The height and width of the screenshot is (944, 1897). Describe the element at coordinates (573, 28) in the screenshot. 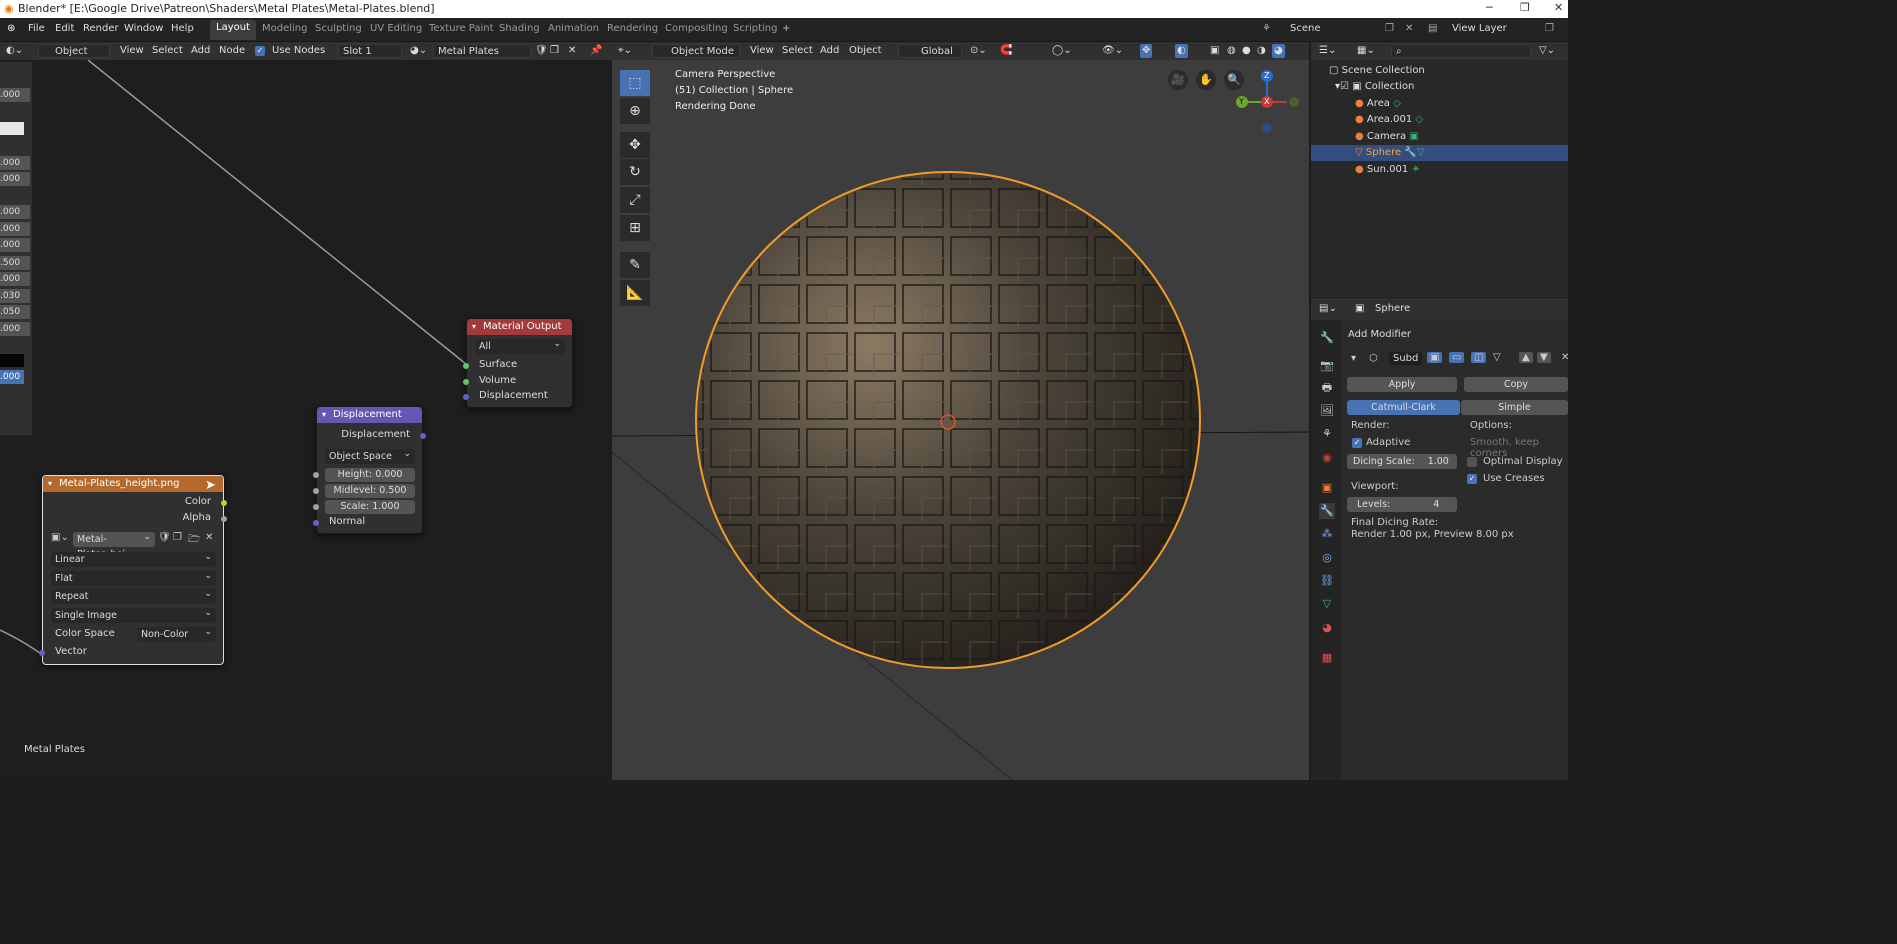

I see `tab-animation: Animation` at that location.